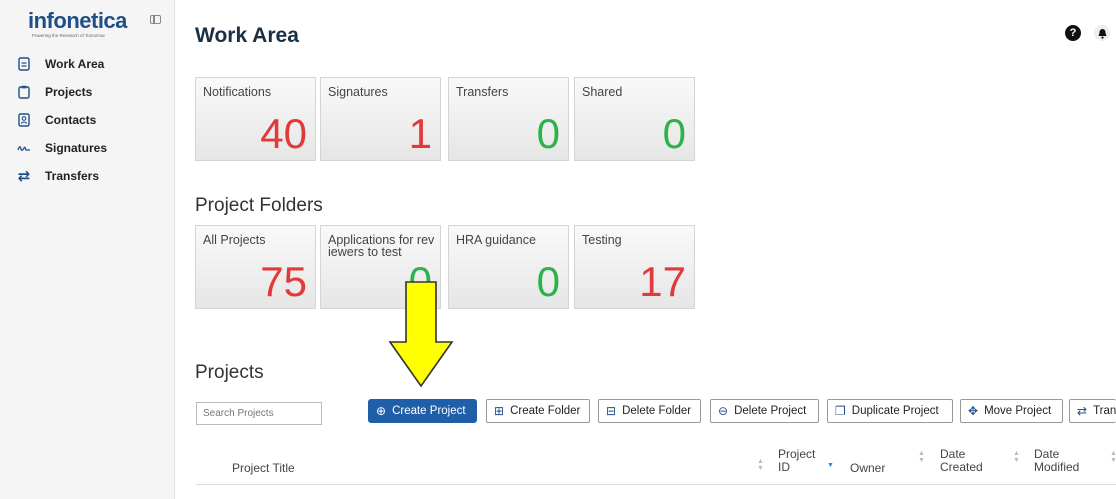 The image size is (1116, 499). What do you see at coordinates (358, 92) in the screenshot?
I see `tile-label: Signatures` at bounding box center [358, 92].